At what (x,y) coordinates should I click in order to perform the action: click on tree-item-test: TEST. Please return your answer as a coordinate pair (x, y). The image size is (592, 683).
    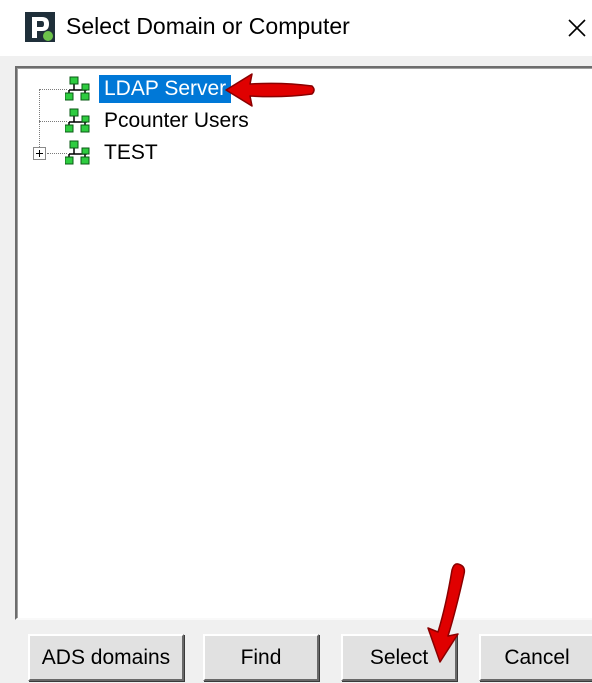
    Looking at the image, I should click on (167, 153).